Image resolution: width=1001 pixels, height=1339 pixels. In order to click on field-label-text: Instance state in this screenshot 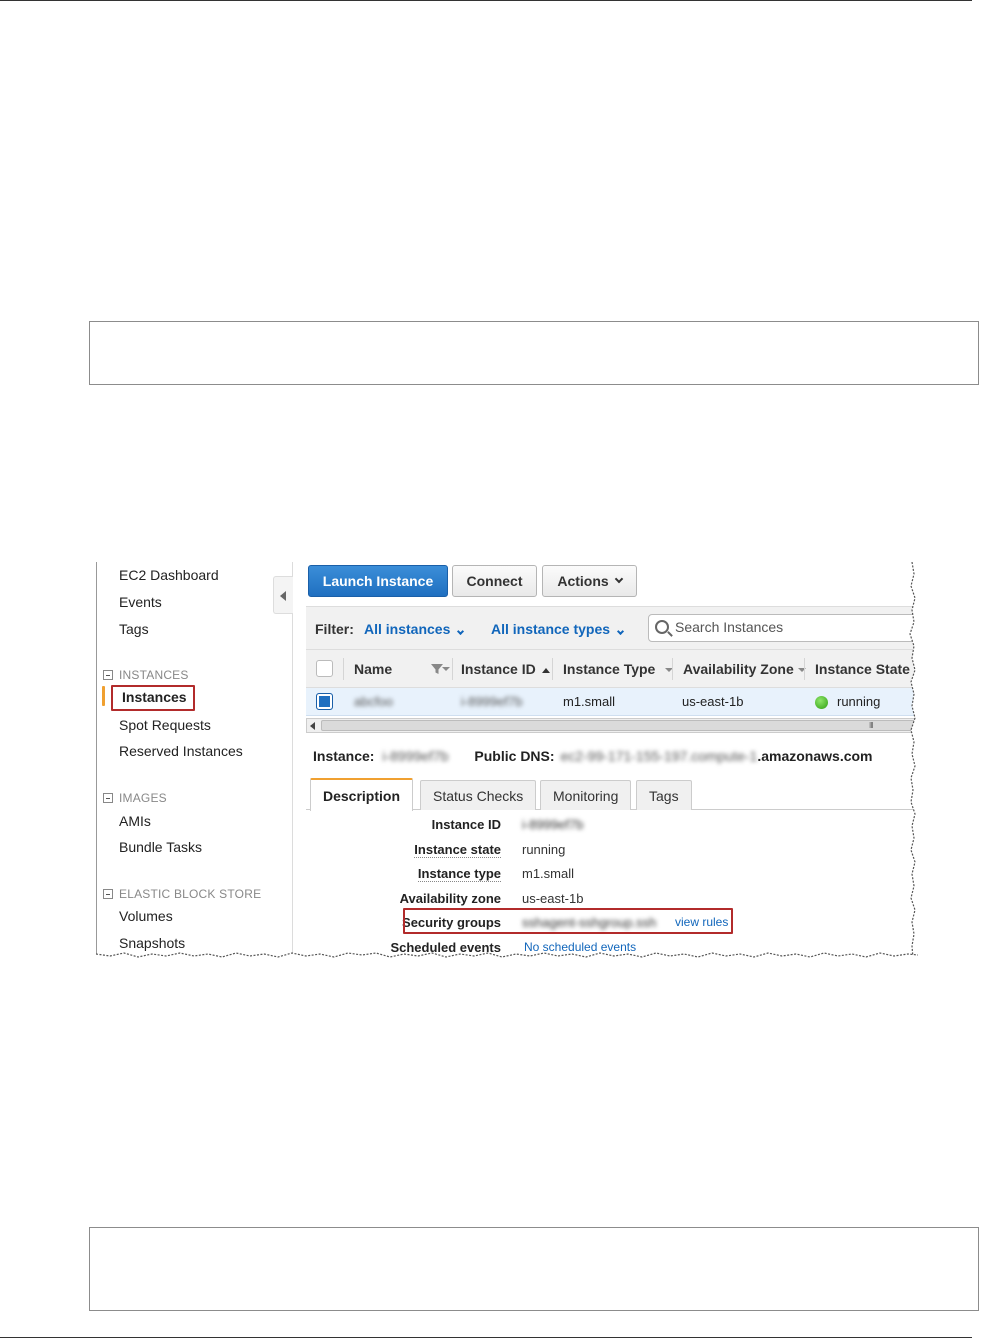, I will do `click(457, 850)`.